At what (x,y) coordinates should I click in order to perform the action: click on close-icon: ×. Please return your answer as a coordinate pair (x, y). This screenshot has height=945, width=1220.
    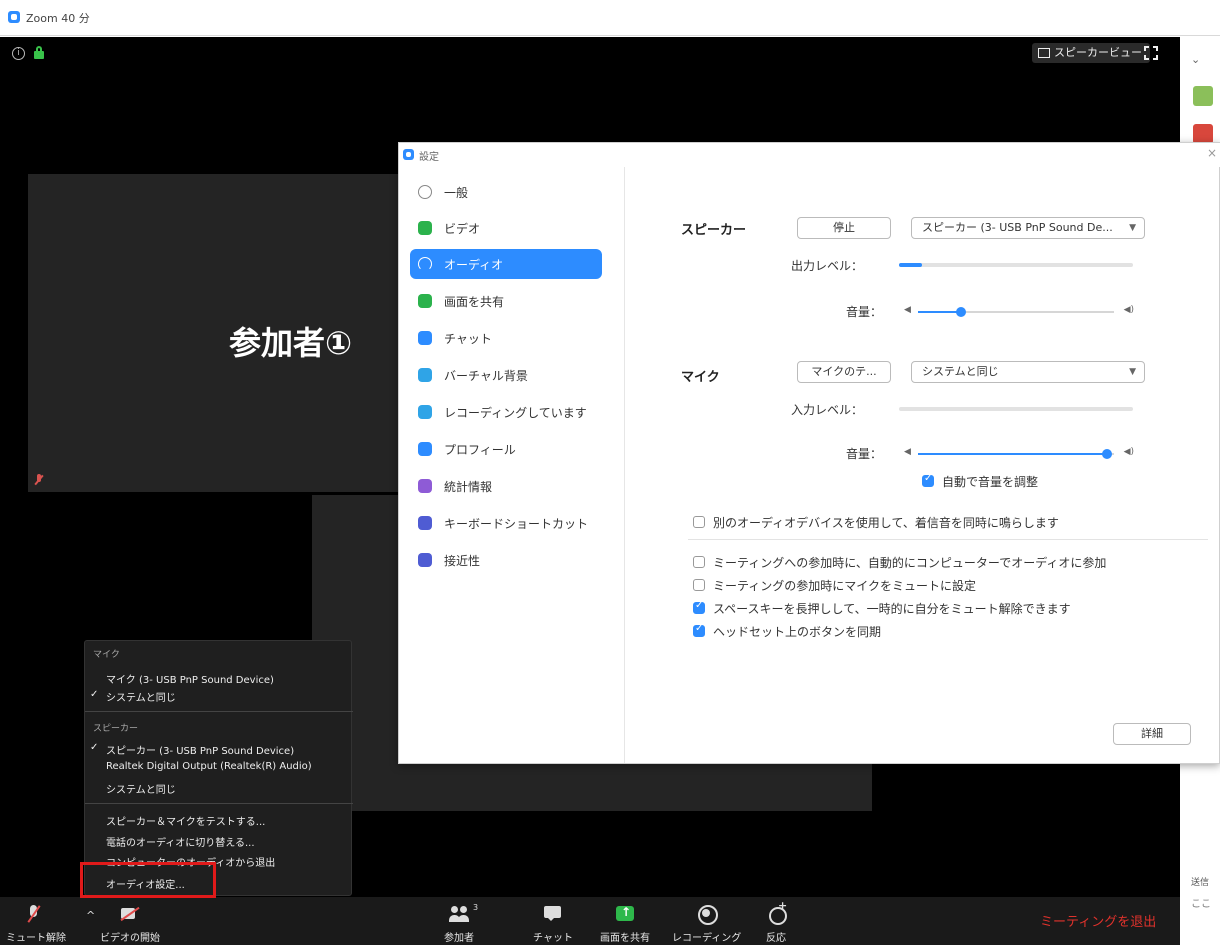
    Looking at the image, I should click on (1212, 153).